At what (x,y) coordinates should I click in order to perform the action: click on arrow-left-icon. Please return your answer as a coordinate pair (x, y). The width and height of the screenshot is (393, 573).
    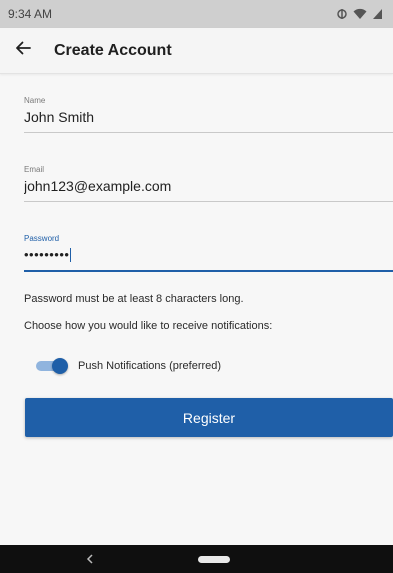
    Looking at the image, I should click on (23, 50).